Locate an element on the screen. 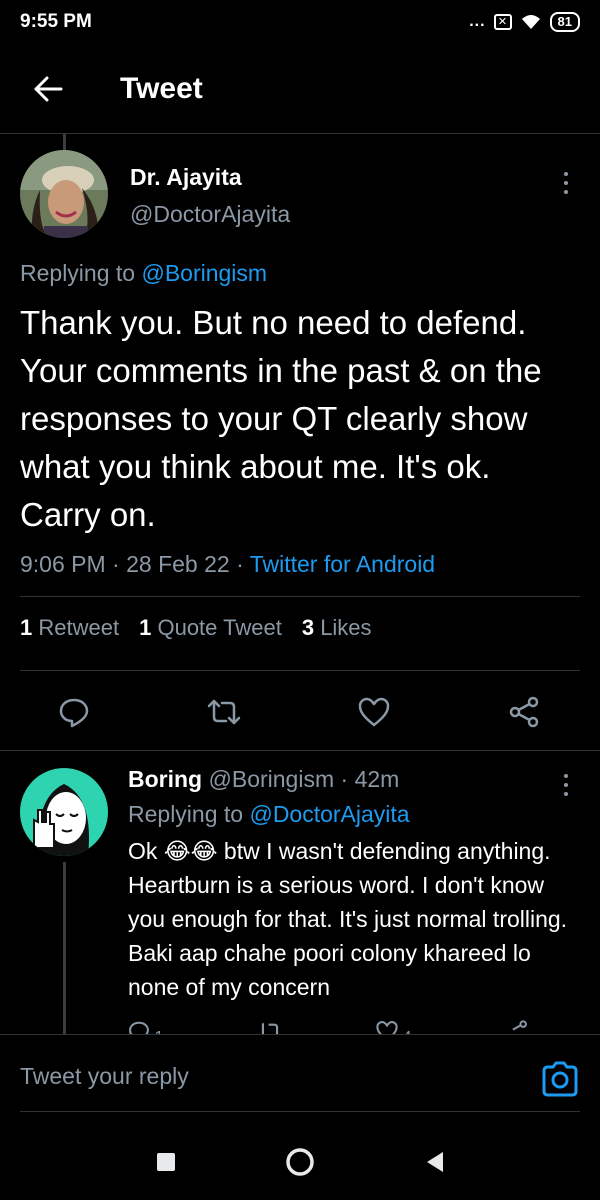  author-avatar-image is located at coordinates (64, 194).